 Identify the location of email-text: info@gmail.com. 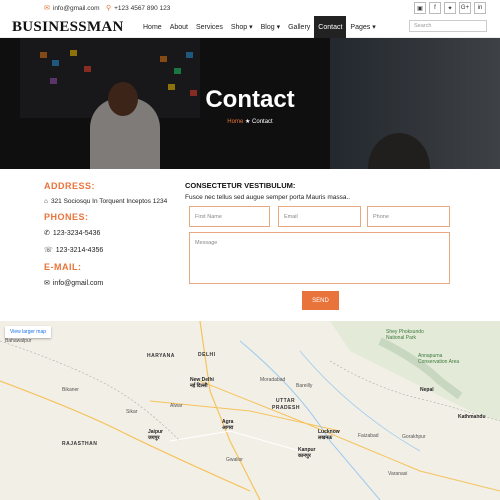
(78, 283).